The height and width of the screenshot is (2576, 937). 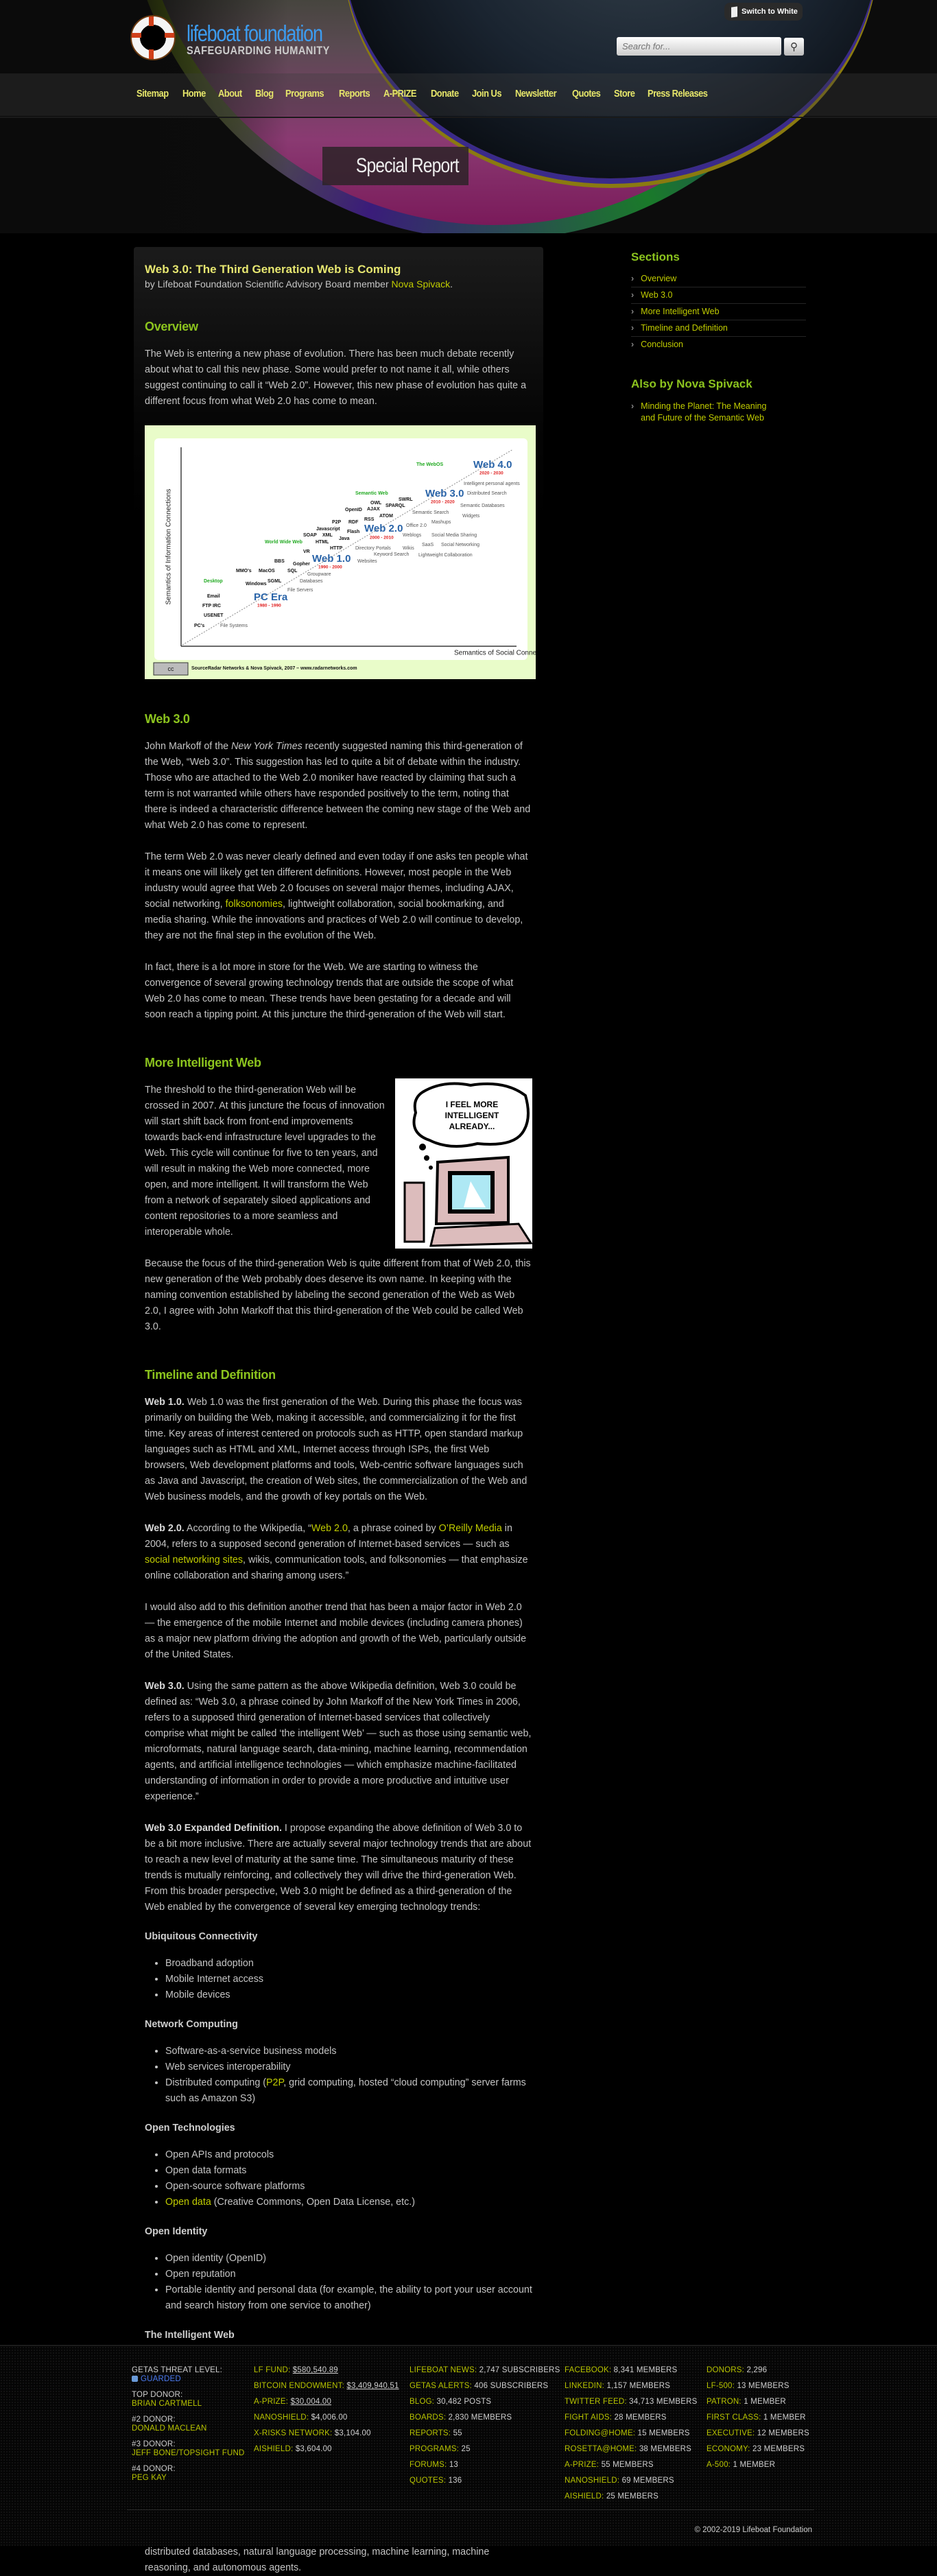 I want to click on inline-link: P2P, so click(x=274, y=2082).